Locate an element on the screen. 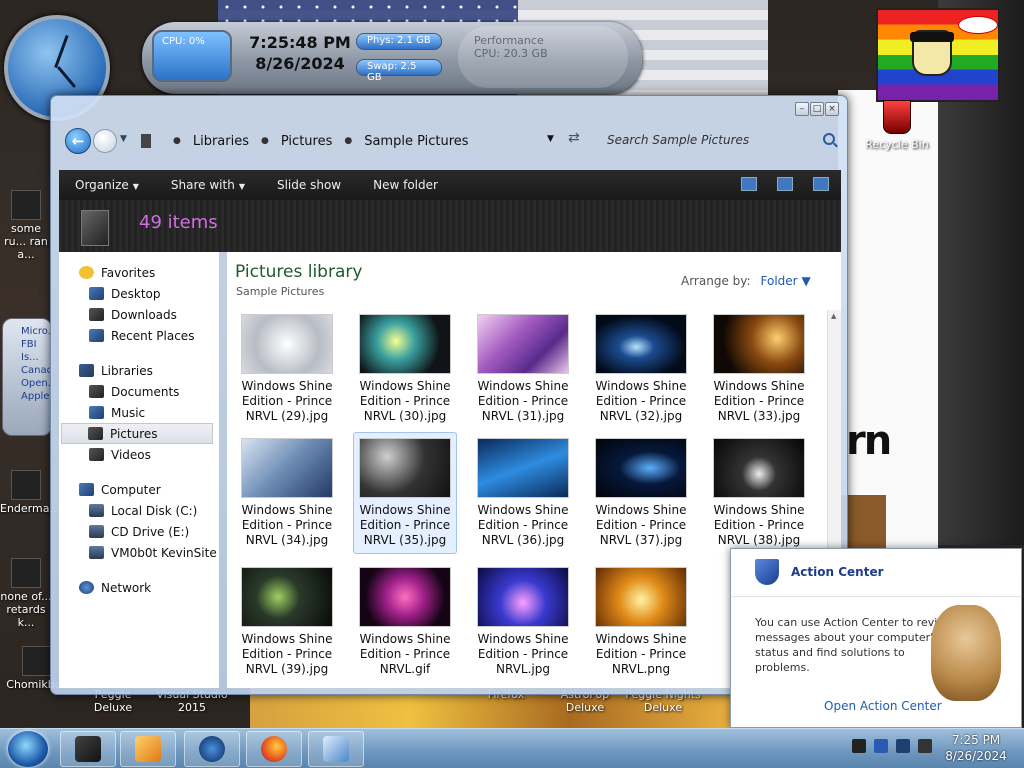 The width and height of the screenshot is (1024, 768). desktop-icon-recycle-bin: Recycle Bin is located at coordinates (897, 125).